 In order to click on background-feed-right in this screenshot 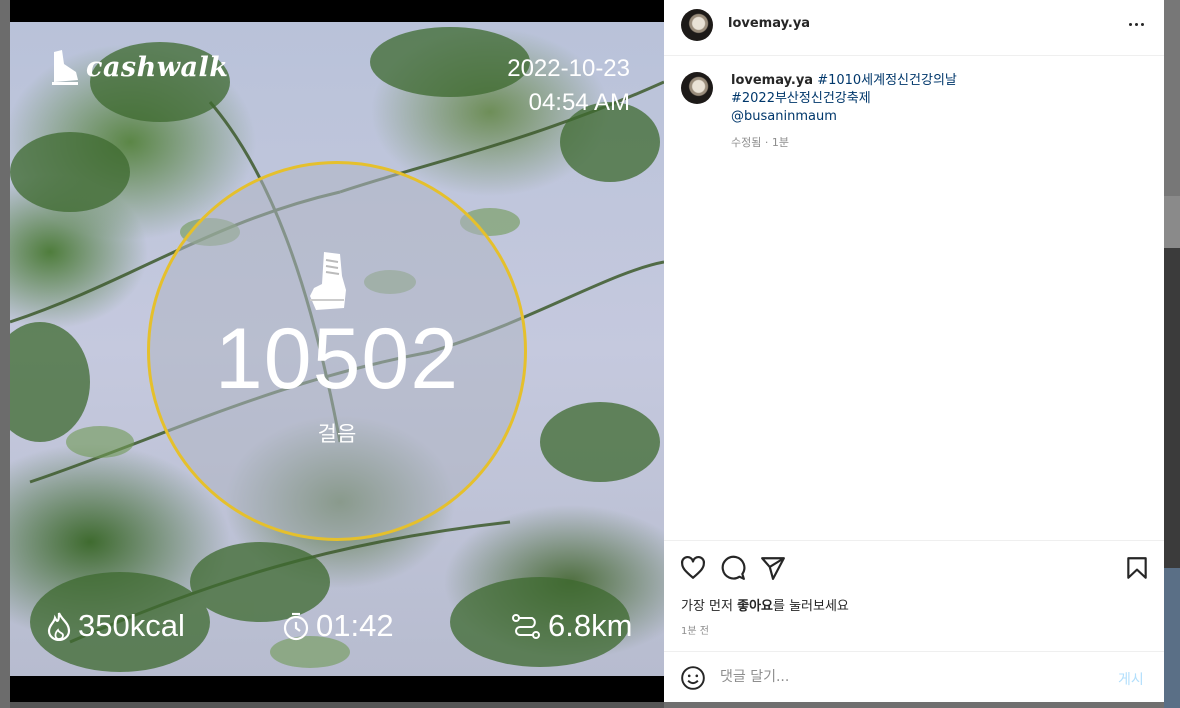, I will do `click(1172, 354)`.